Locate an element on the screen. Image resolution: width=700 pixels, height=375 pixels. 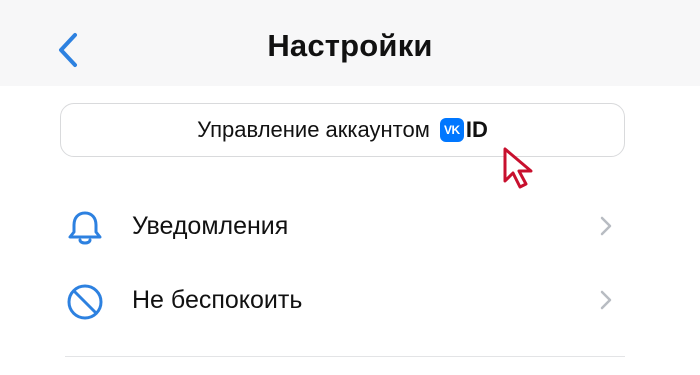
vk-logo-icon: VK is located at coordinates (451, 130).